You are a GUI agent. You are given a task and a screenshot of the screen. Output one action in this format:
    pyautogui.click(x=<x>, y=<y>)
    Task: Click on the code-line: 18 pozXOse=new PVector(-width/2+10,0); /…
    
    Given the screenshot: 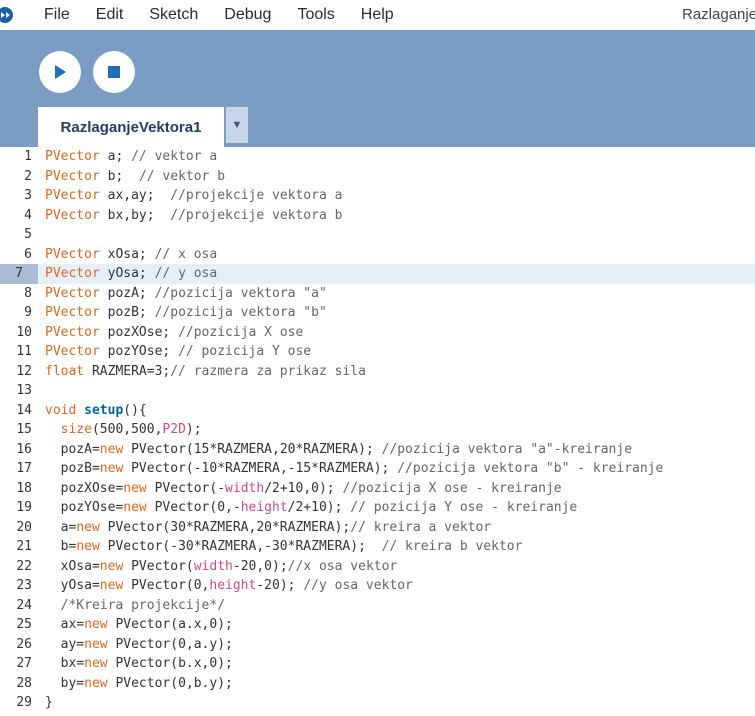 What is the action you would take?
    pyautogui.click(x=377, y=489)
    